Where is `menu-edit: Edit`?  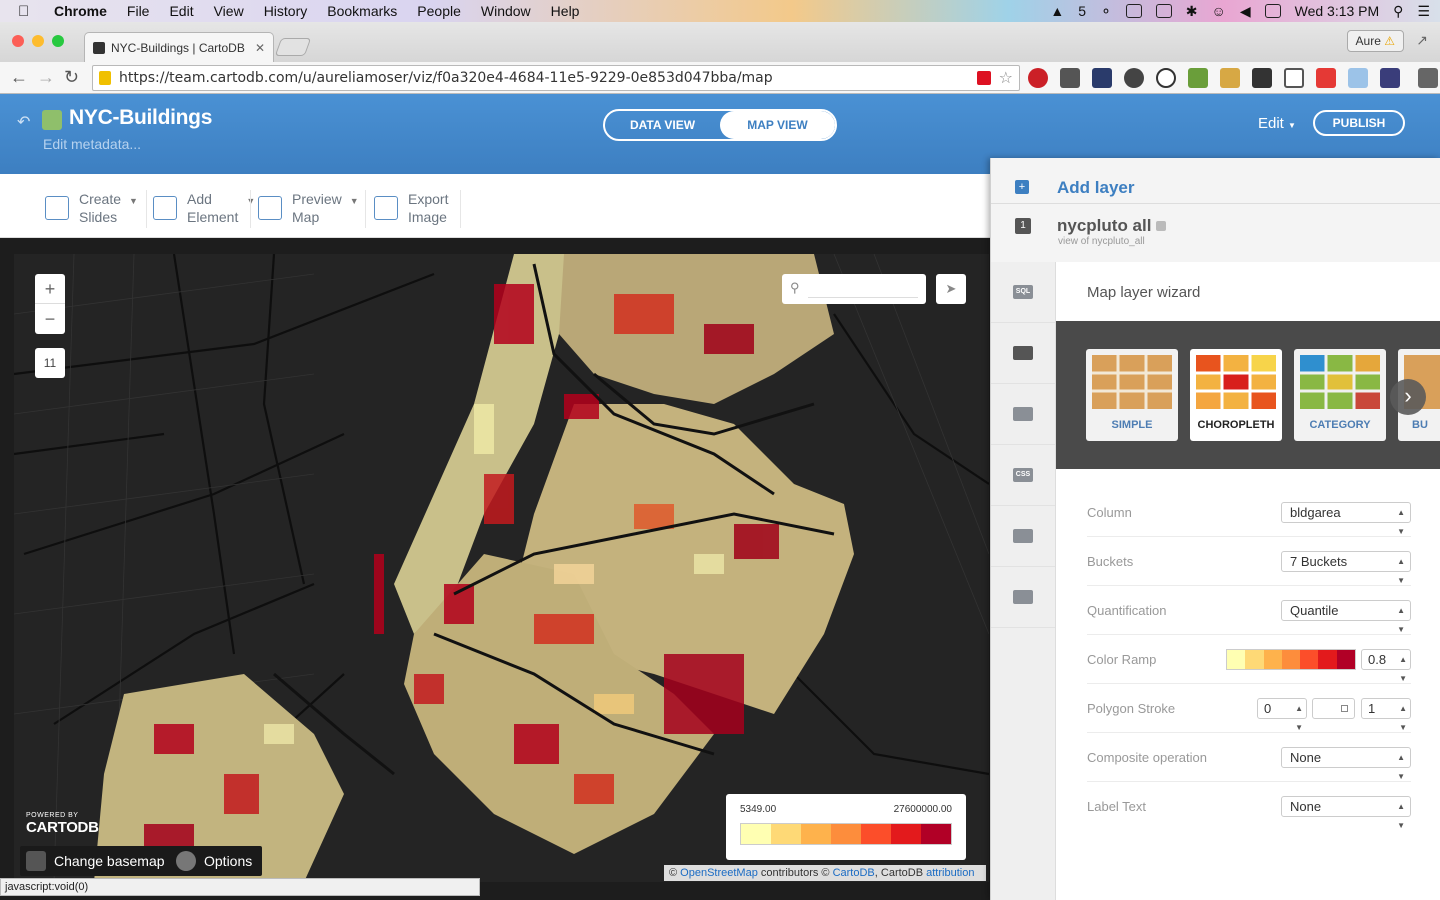
menu-edit: Edit is located at coordinates (181, 11).